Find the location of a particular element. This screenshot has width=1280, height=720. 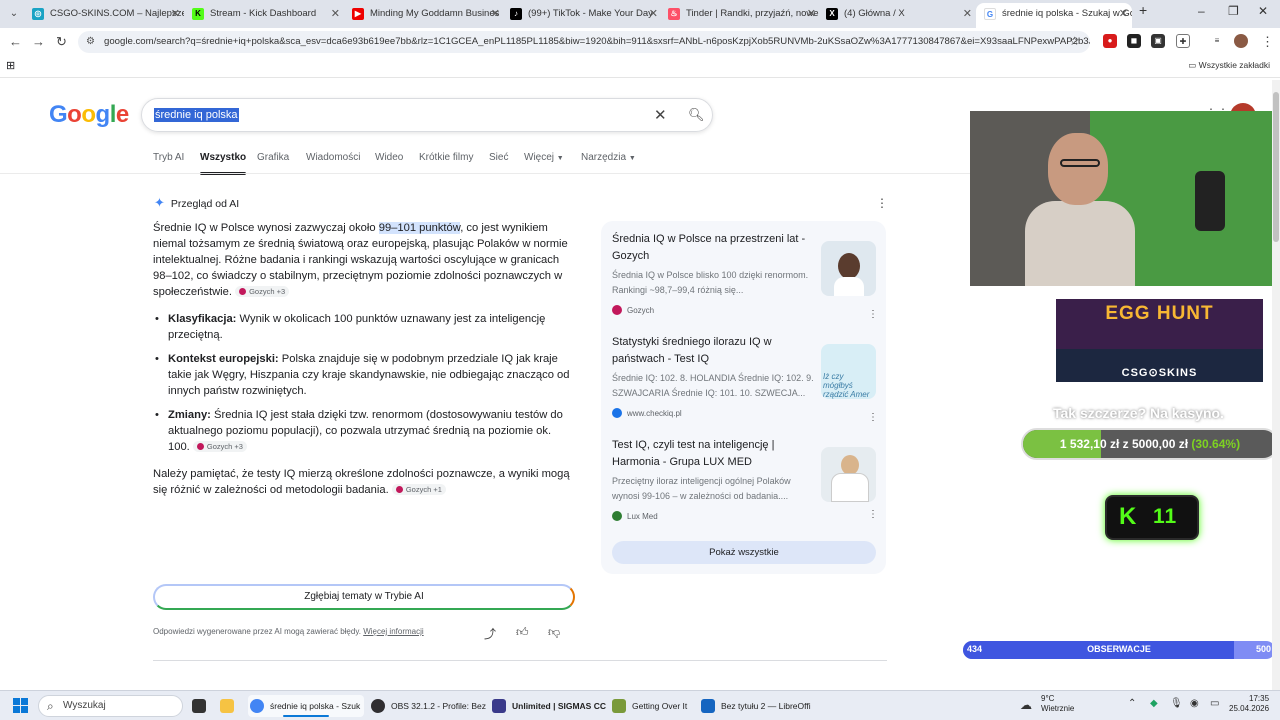

extension-red-icon: ● is located at coordinates (1110, 41).